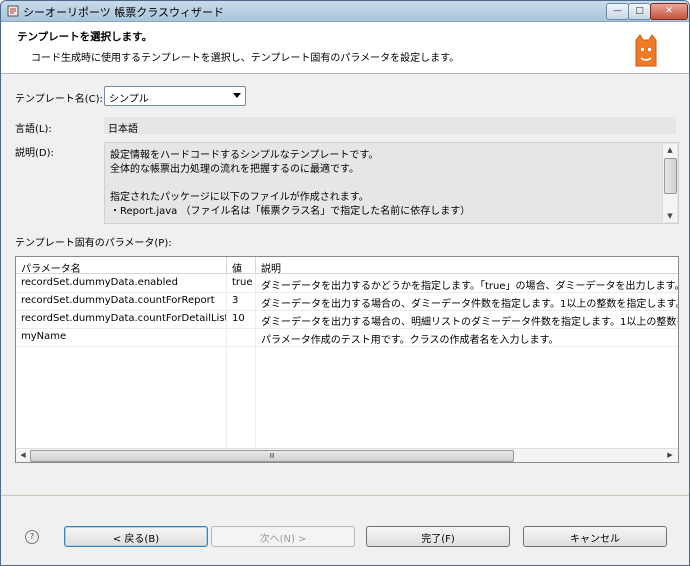  What do you see at coordinates (85, 37) in the screenshot?
I see `page-title: テンプレートを選択します。` at bounding box center [85, 37].